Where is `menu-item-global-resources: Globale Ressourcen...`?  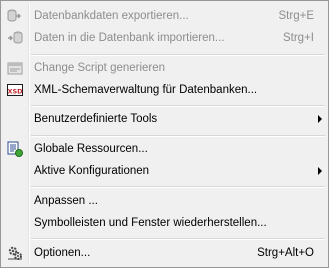 menu-item-global-resources: Globale Ressourcen... is located at coordinates (164, 149).